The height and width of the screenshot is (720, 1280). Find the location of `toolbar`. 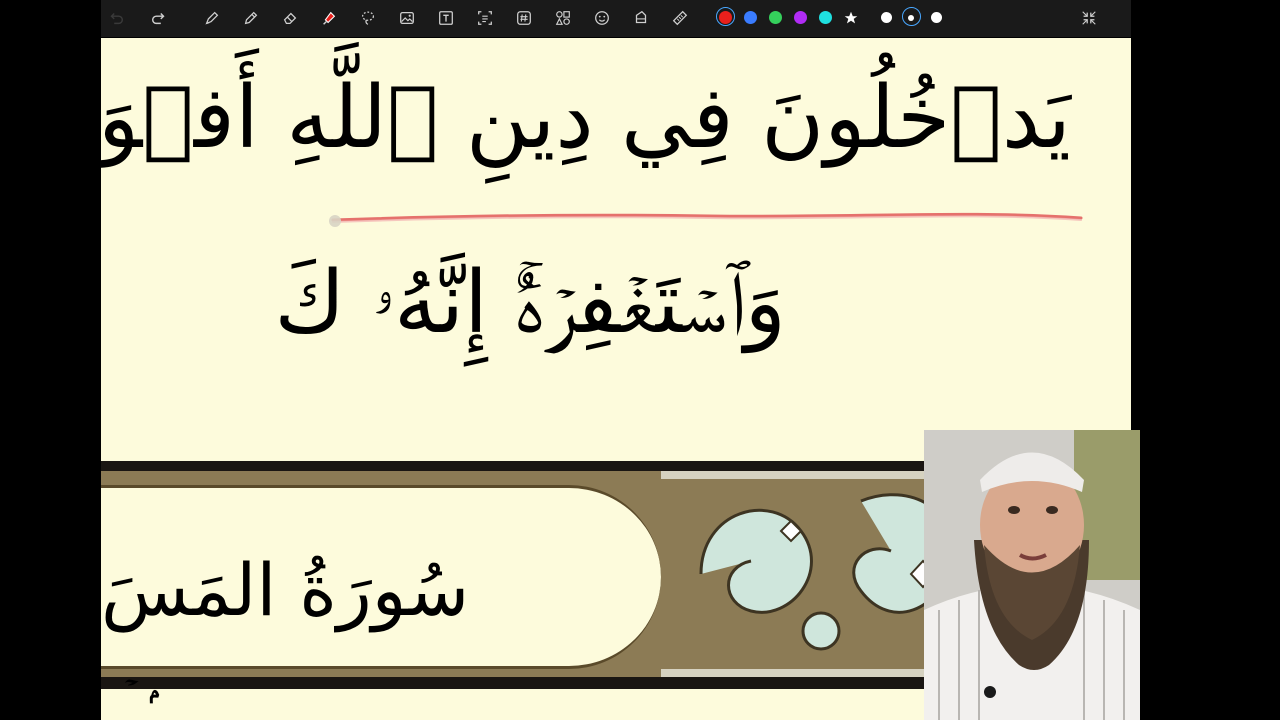

toolbar is located at coordinates (616, 19).